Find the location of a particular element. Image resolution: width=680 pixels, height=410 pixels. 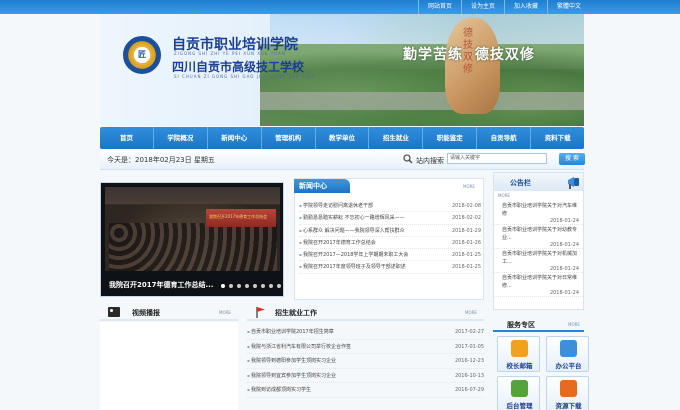

list-item: 我院领导到德阳参加学生顶岗实习企业 2016-12-23 is located at coordinates (365, 361).